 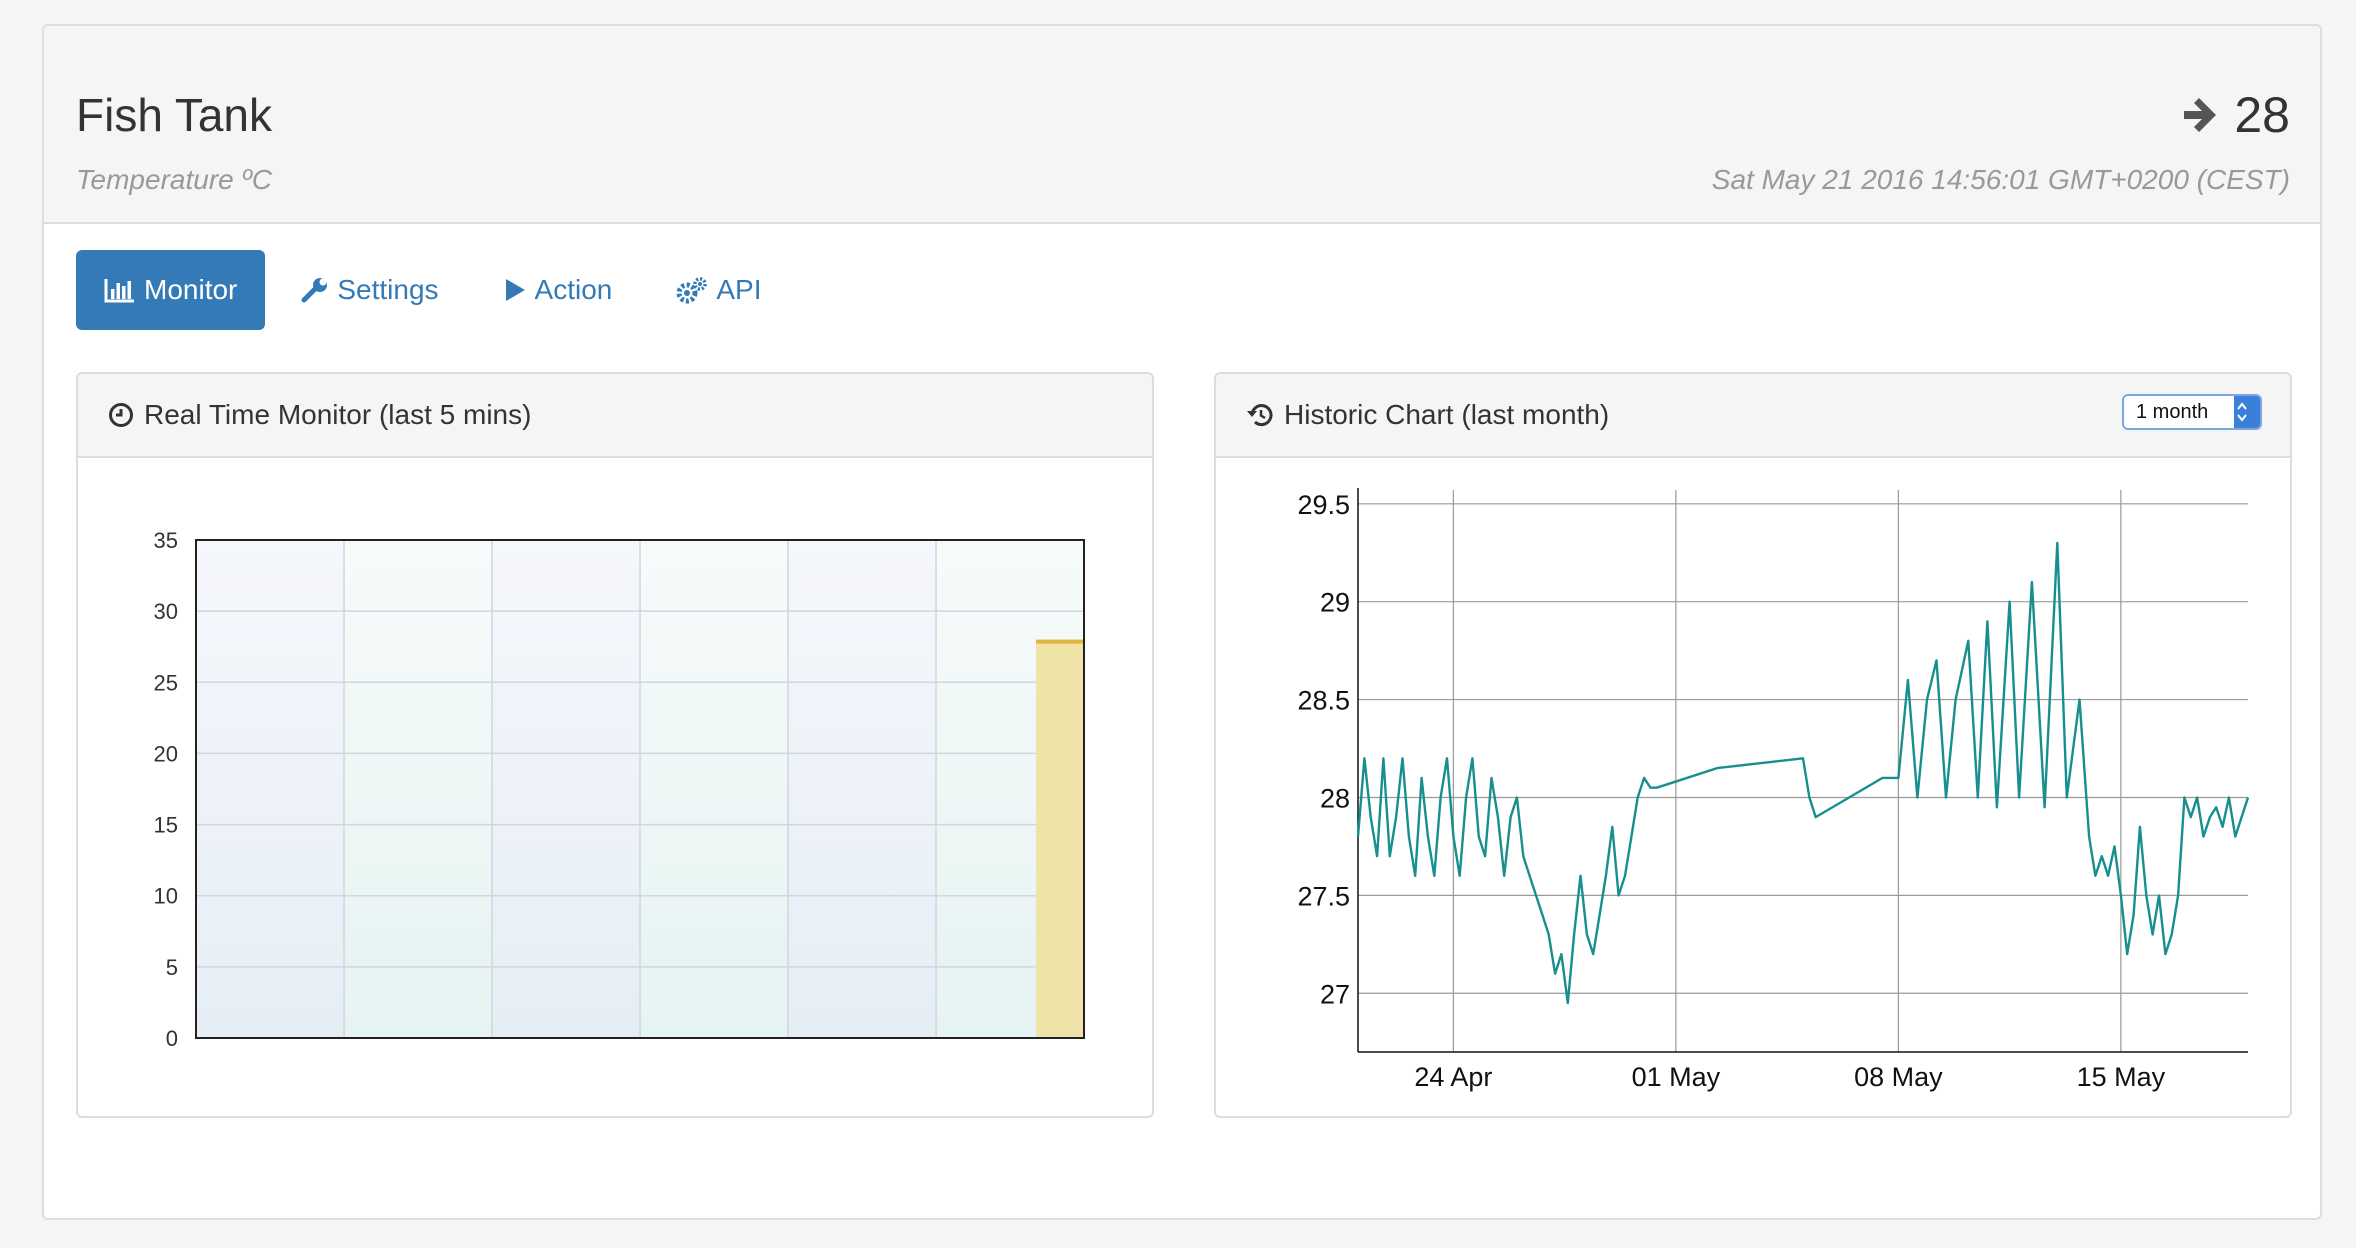 I want to click on tab-monitor: Monitor, so click(x=171, y=290).